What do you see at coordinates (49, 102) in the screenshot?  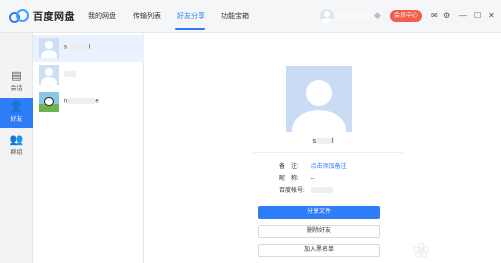 I see `friend-avatar-photo` at bounding box center [49, 102].